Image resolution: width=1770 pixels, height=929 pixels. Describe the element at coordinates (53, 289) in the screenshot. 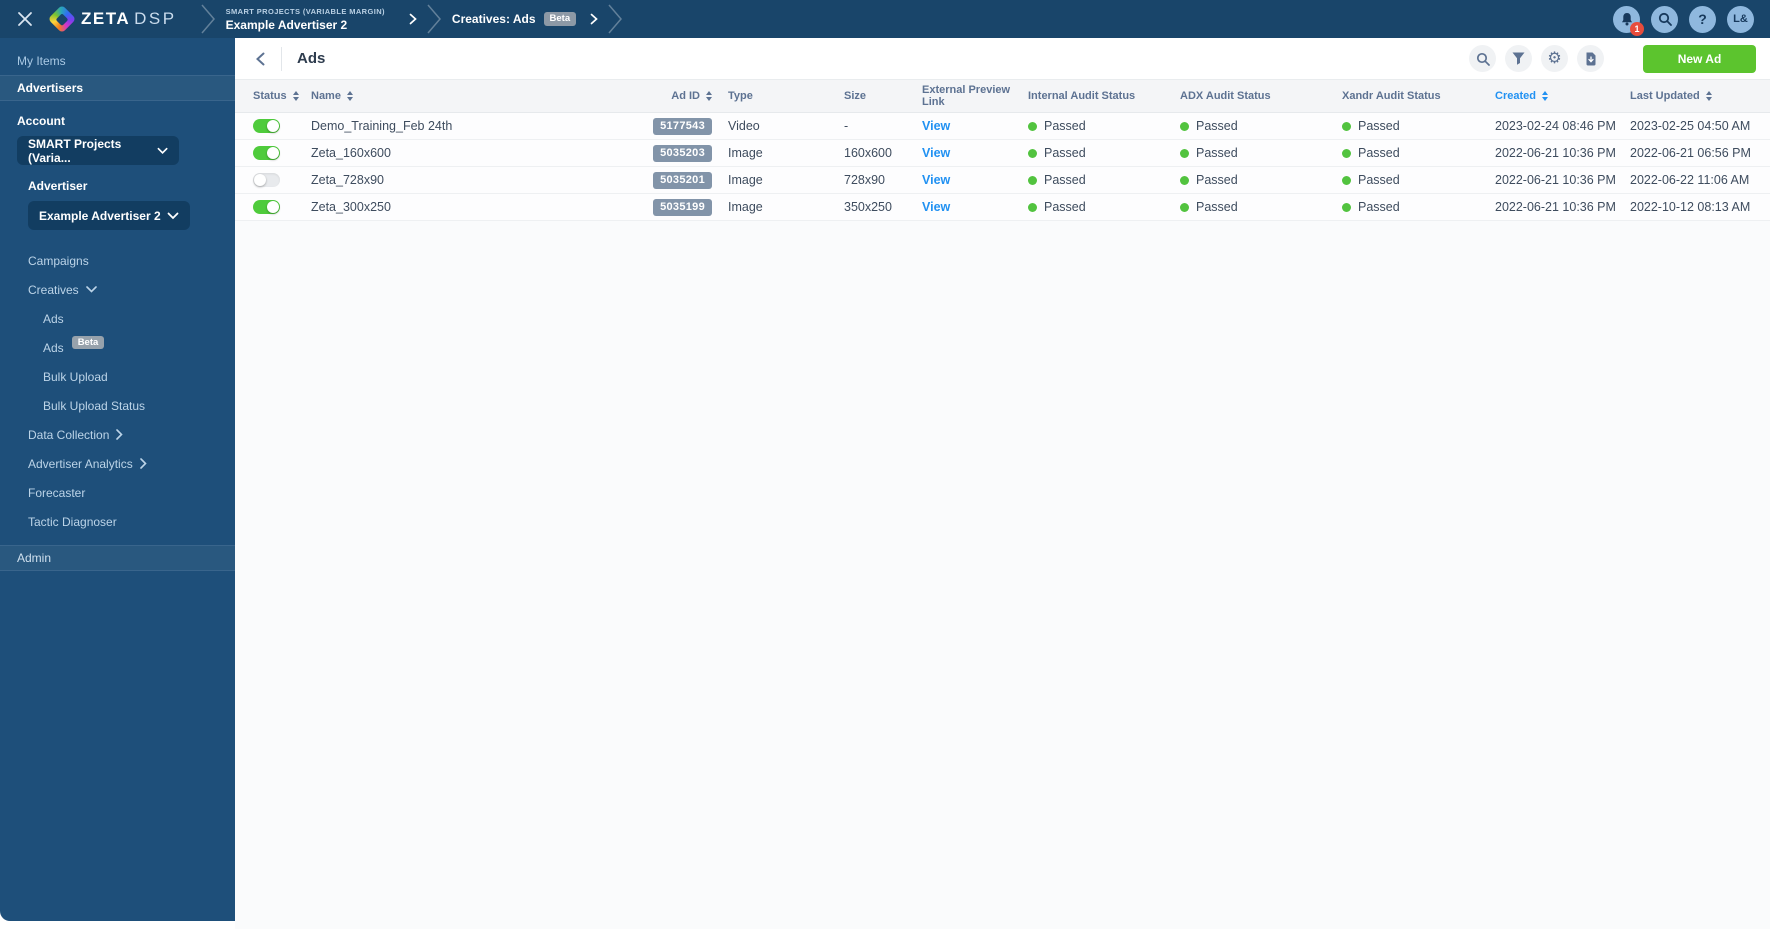

I see `creatives-label: Creatives` at that location.